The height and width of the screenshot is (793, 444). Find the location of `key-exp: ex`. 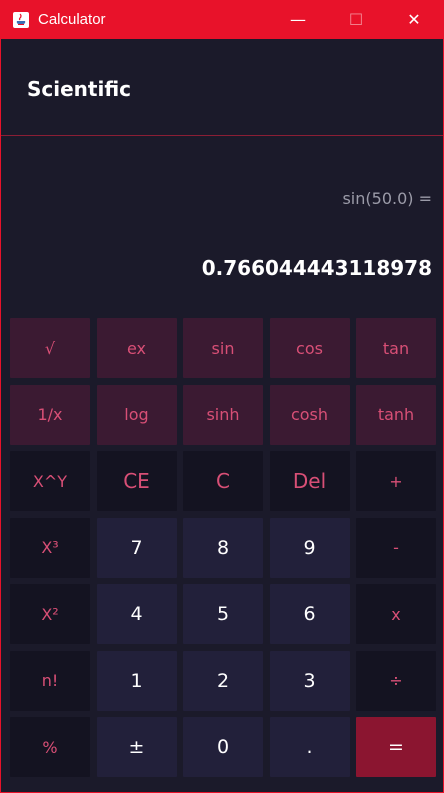

key-exp: ex is located at coordinates (136, 348).